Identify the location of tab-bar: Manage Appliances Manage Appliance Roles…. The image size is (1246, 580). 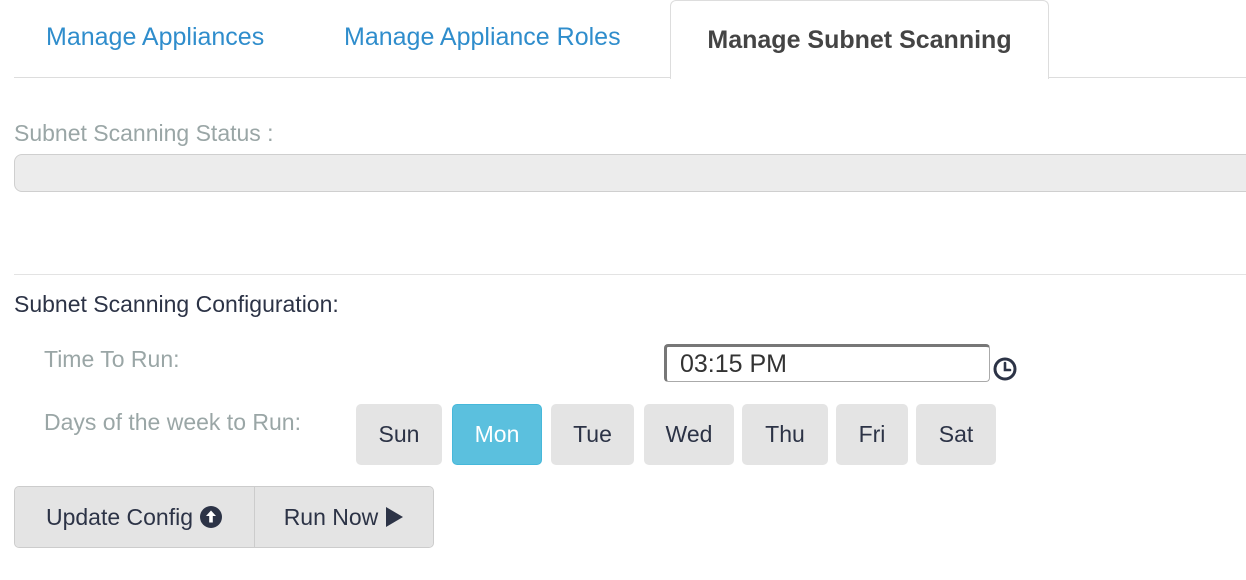
(630, 39).